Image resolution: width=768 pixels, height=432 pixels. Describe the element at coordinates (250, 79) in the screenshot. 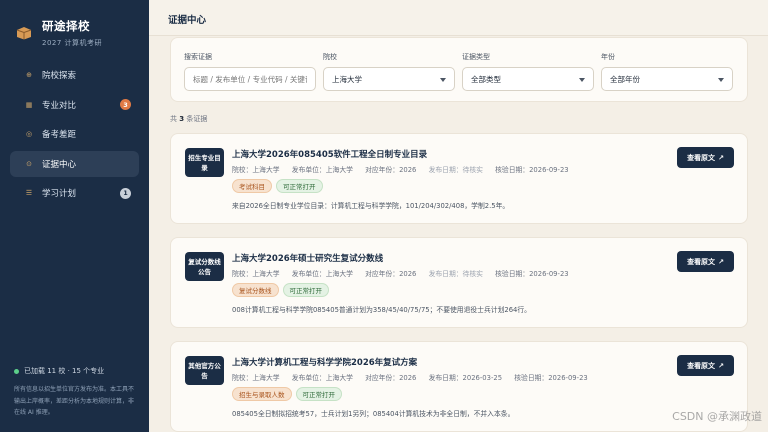

I see `search-input` at that location.